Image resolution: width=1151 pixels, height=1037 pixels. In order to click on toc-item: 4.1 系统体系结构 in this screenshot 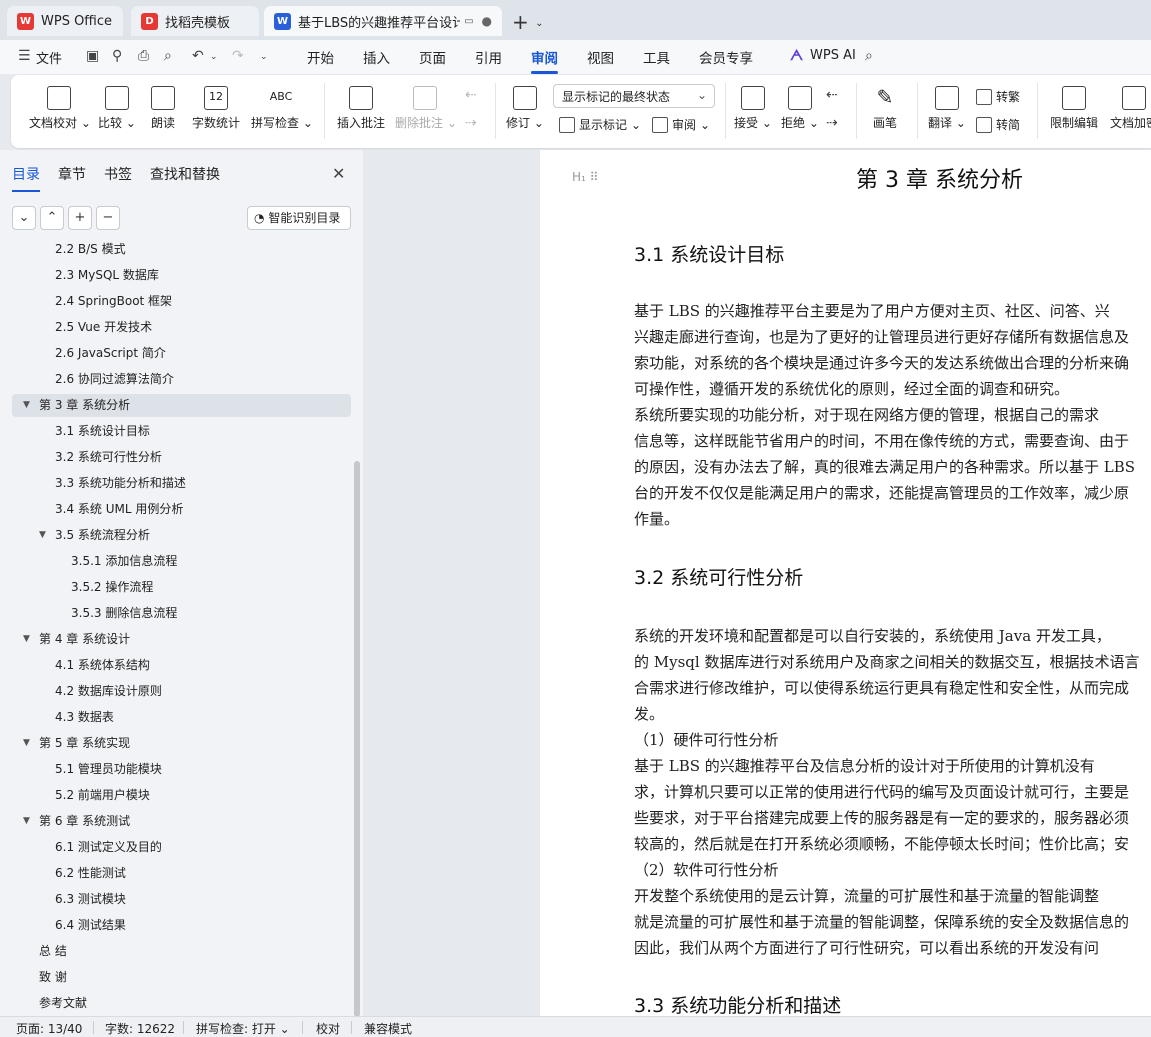, I will do `click(181, 665)`.